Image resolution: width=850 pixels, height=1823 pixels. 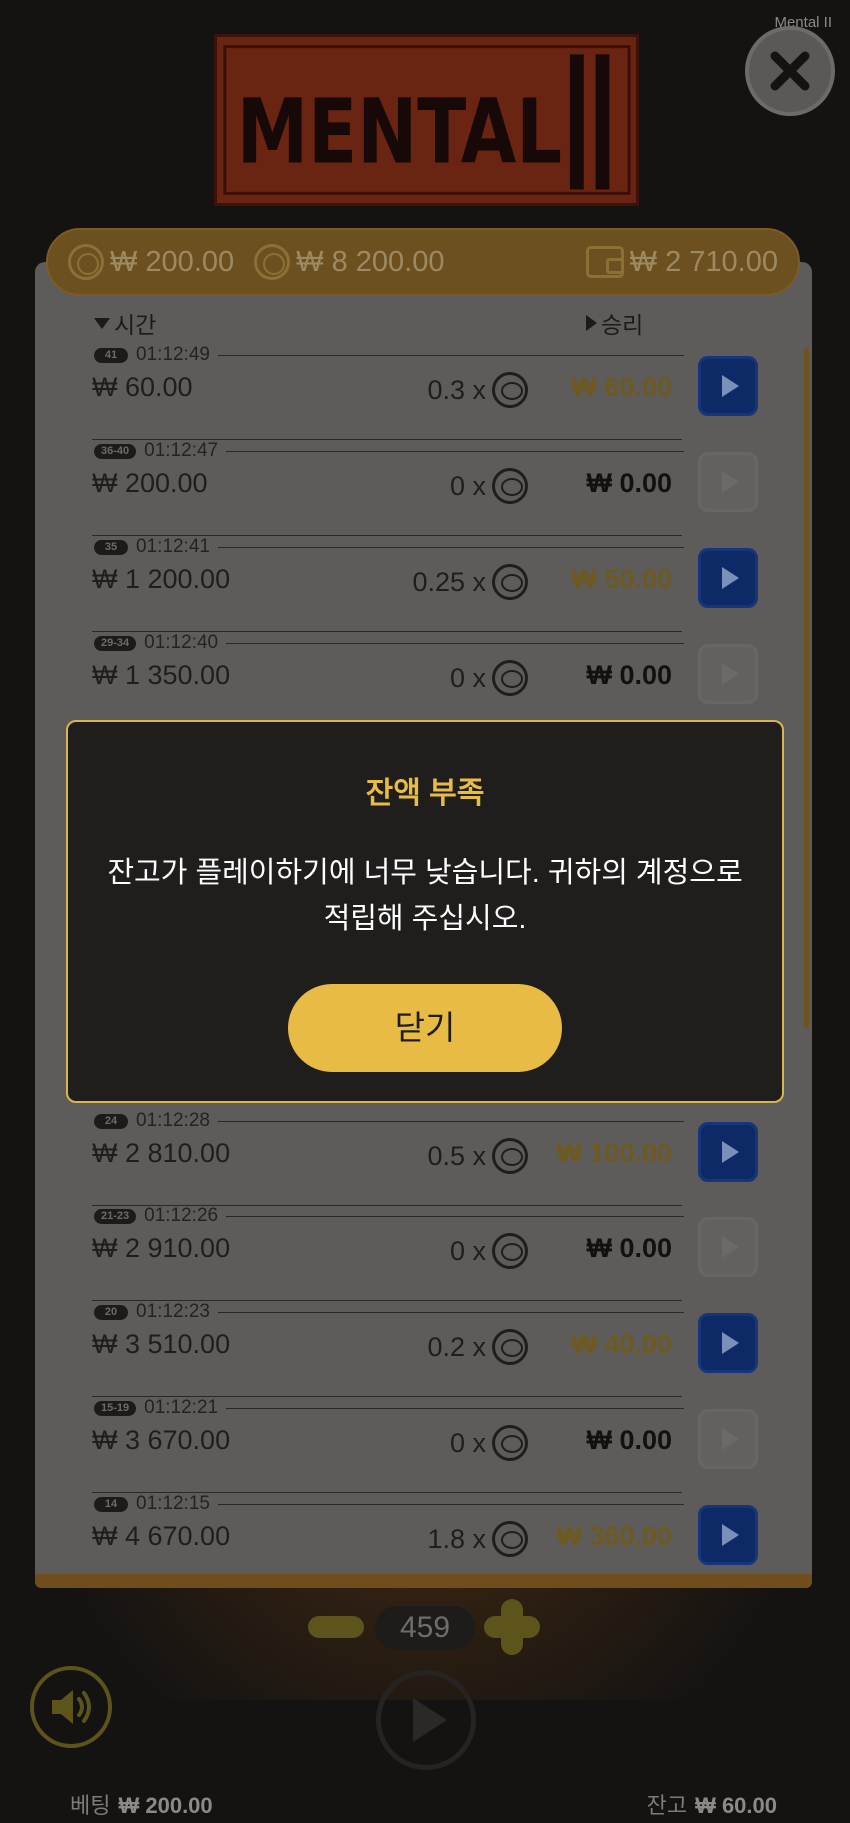 I want to click on history-row: 36-40 01:12:47 ₩ 200.00 0 x ₩ 0.00, so click(x=425, y=488).